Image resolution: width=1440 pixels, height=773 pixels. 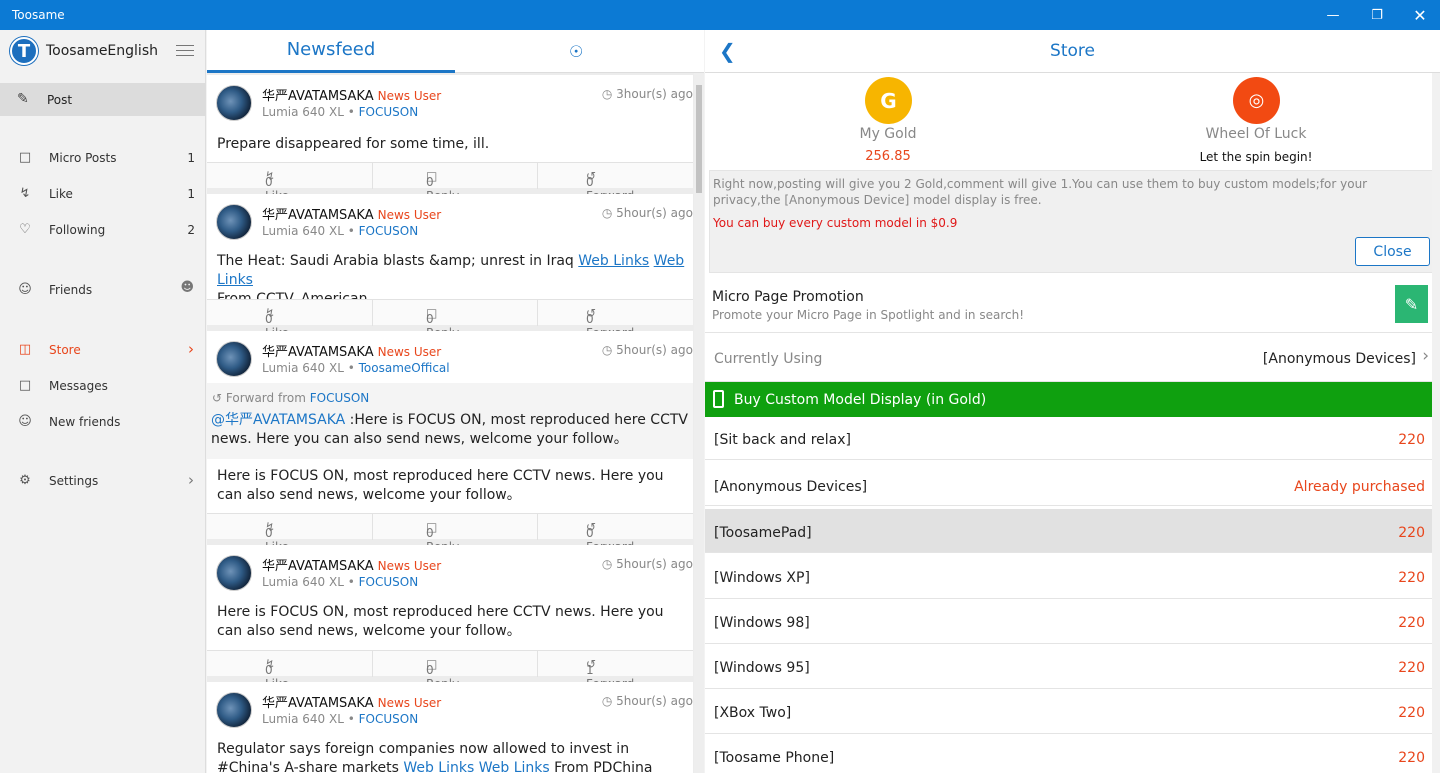 I want to click on clock-icon: ◷, so click(x=607, y=701).